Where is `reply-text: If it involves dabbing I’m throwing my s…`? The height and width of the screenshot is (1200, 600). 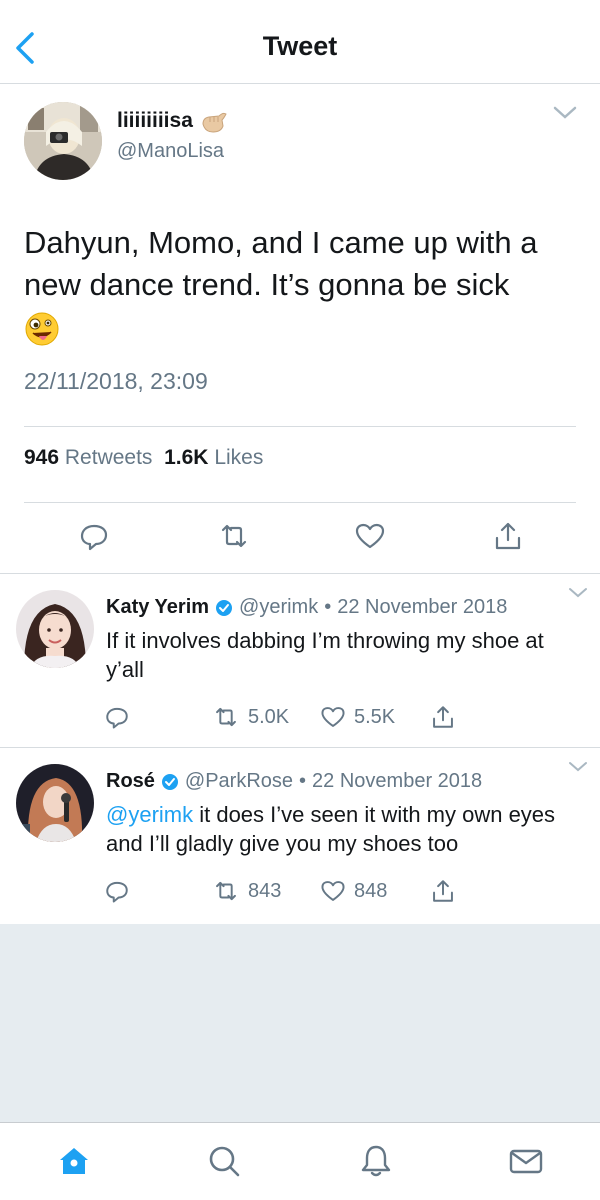 reply-text: If it involves dabbing I’m throwing my s… is located at coordinates (325, 655).